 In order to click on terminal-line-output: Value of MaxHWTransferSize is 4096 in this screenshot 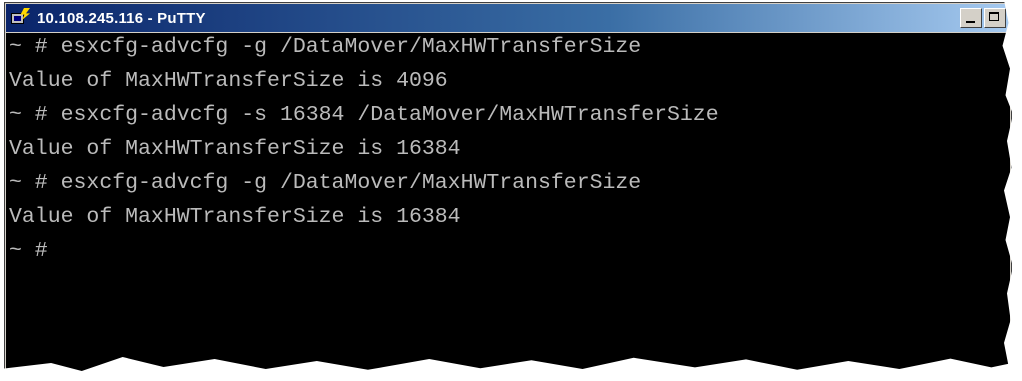, I will do `click(228, 81)`.